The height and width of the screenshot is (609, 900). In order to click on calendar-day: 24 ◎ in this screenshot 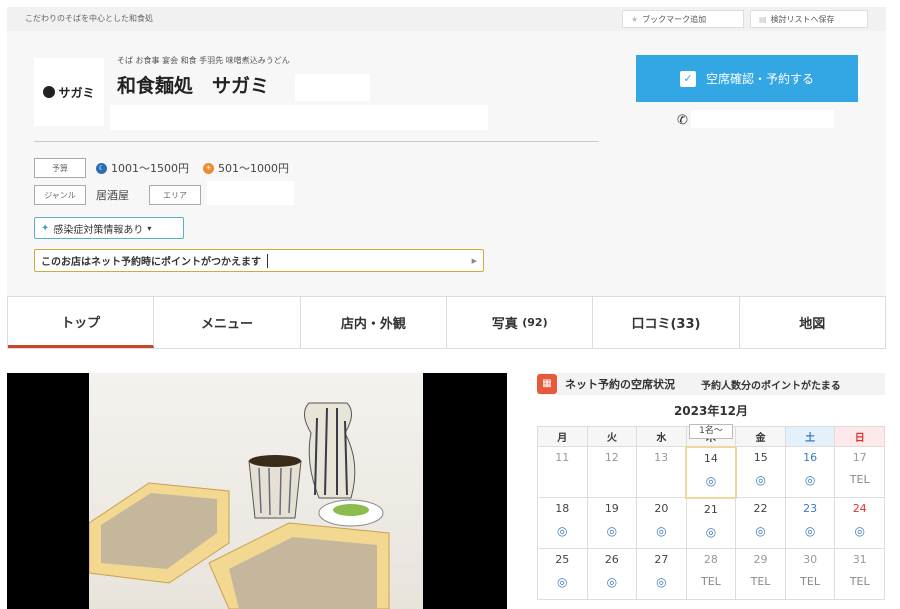, I will do `click(859, 523)`.